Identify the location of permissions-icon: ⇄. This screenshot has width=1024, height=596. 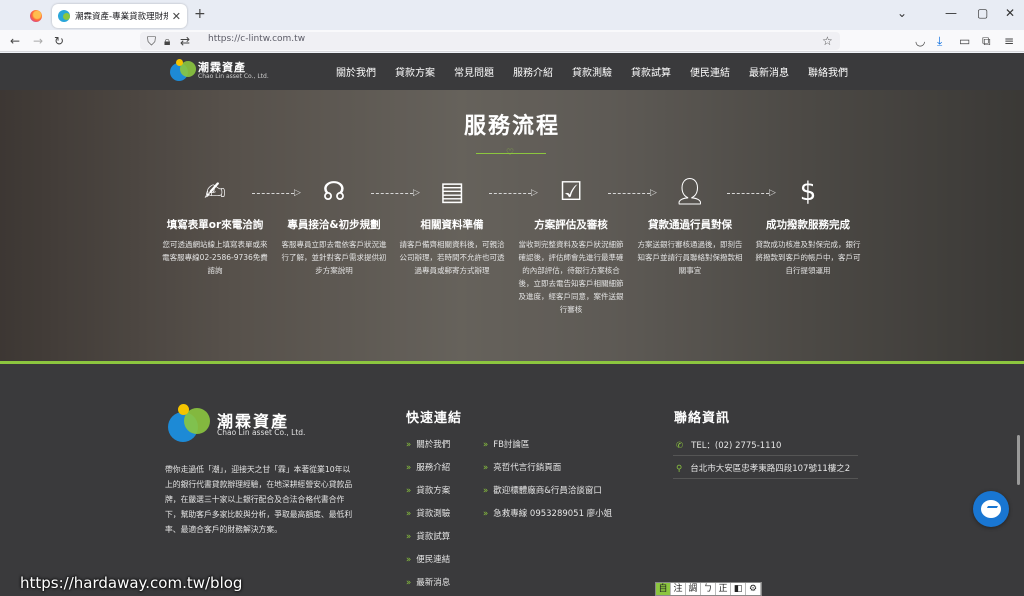
(185, 41).